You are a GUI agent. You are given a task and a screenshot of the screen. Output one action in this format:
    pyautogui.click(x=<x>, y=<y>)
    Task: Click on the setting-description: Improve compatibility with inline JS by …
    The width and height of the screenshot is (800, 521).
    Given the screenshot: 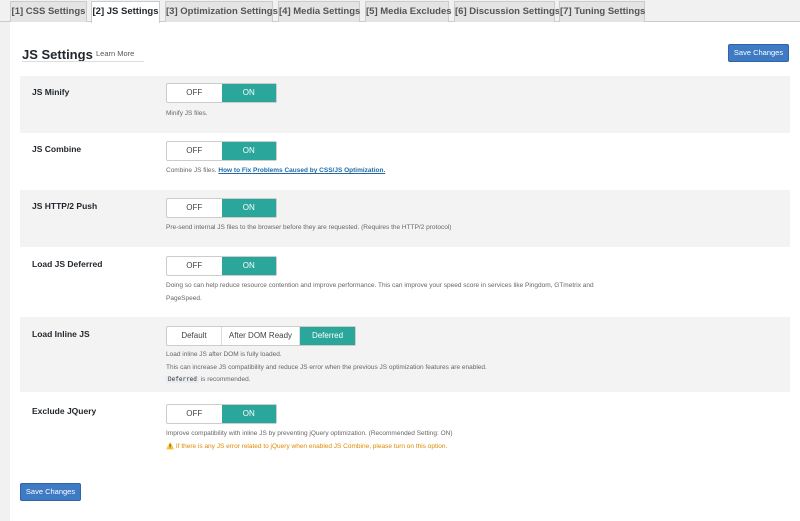 What is the action you would take?
    pyautogui.click(x=309, y=440)
    